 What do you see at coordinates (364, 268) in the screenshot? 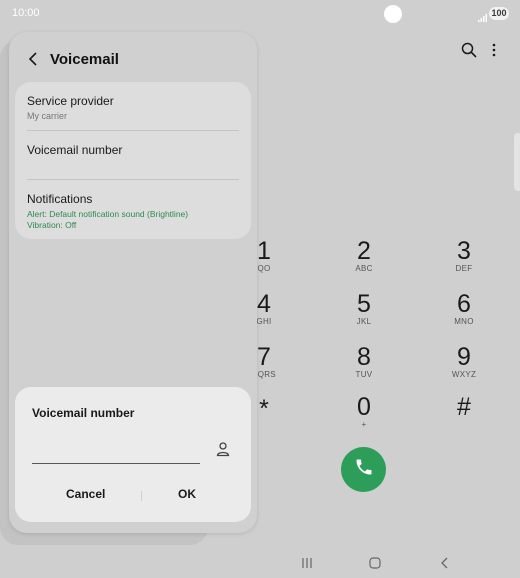
I see `key-letters: ABC` at bounding box center [364, 268].